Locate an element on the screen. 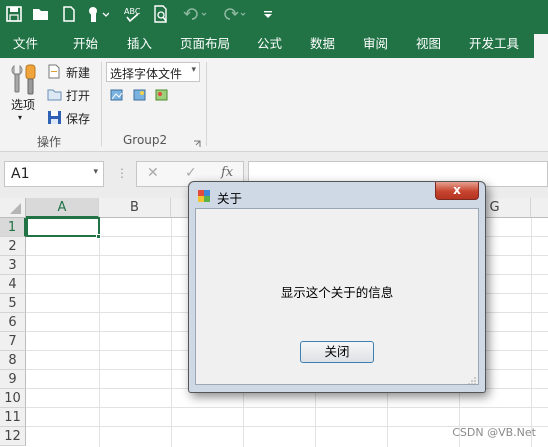 The width and height of the screenshot is (548, 447). tab-developer: 开发工具 is located at coordinates (494, 44).